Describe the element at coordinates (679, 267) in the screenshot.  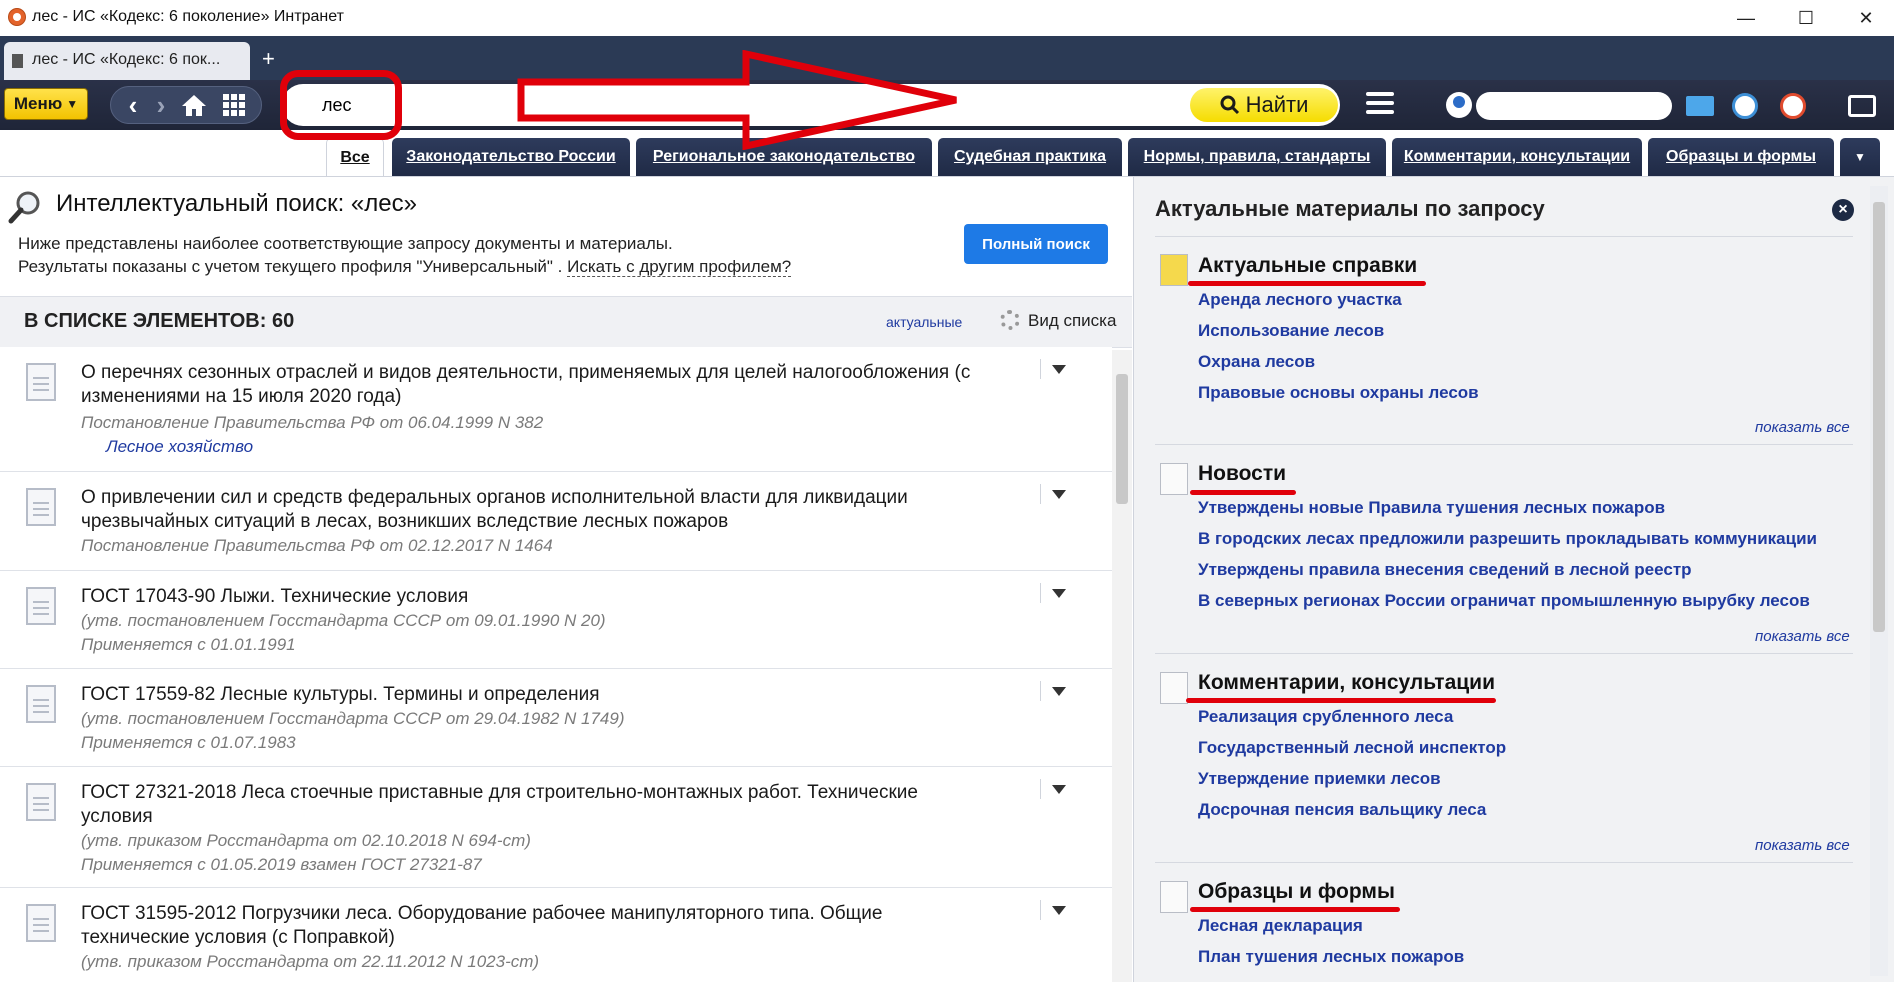
I see `other-profile-link: Искать с другим профилем?` at that location.